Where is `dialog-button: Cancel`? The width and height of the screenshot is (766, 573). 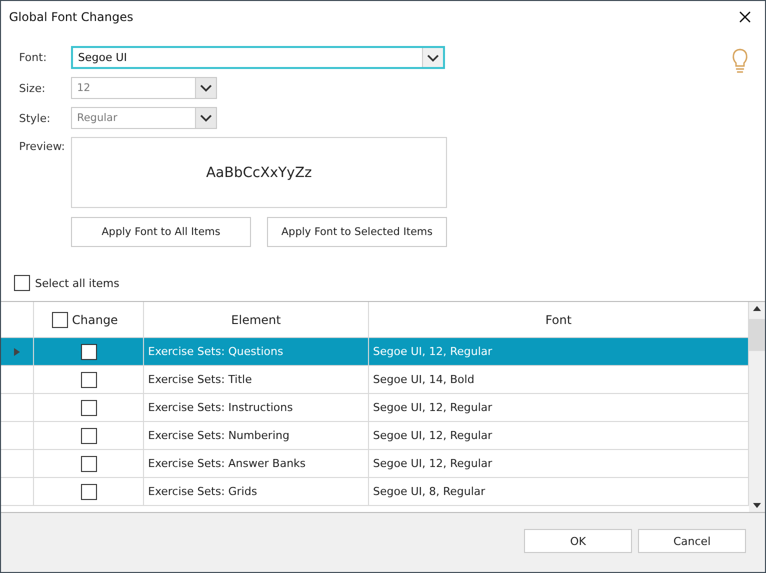
dialog-button: Cancel is located at coordinates (692, 541).